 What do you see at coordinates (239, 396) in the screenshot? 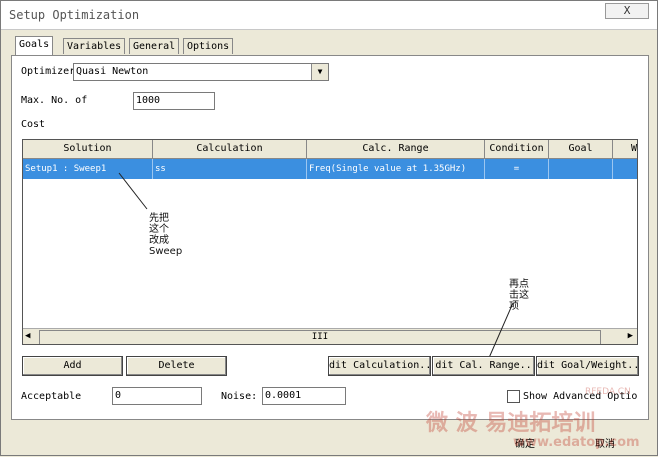
I see `noise-label: Noise:` at bounding box center [239, 396].